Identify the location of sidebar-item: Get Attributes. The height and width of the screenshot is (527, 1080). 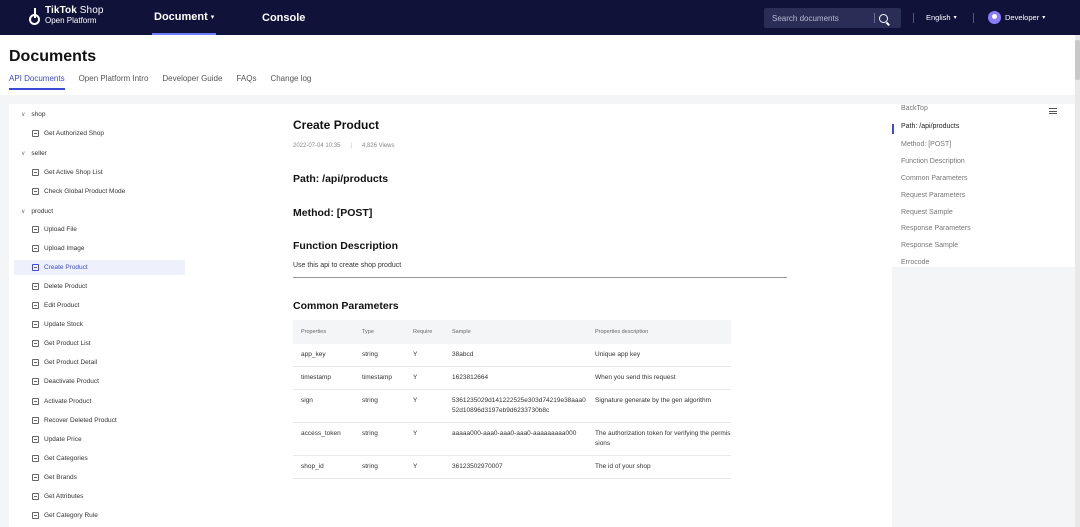
(99, 496).